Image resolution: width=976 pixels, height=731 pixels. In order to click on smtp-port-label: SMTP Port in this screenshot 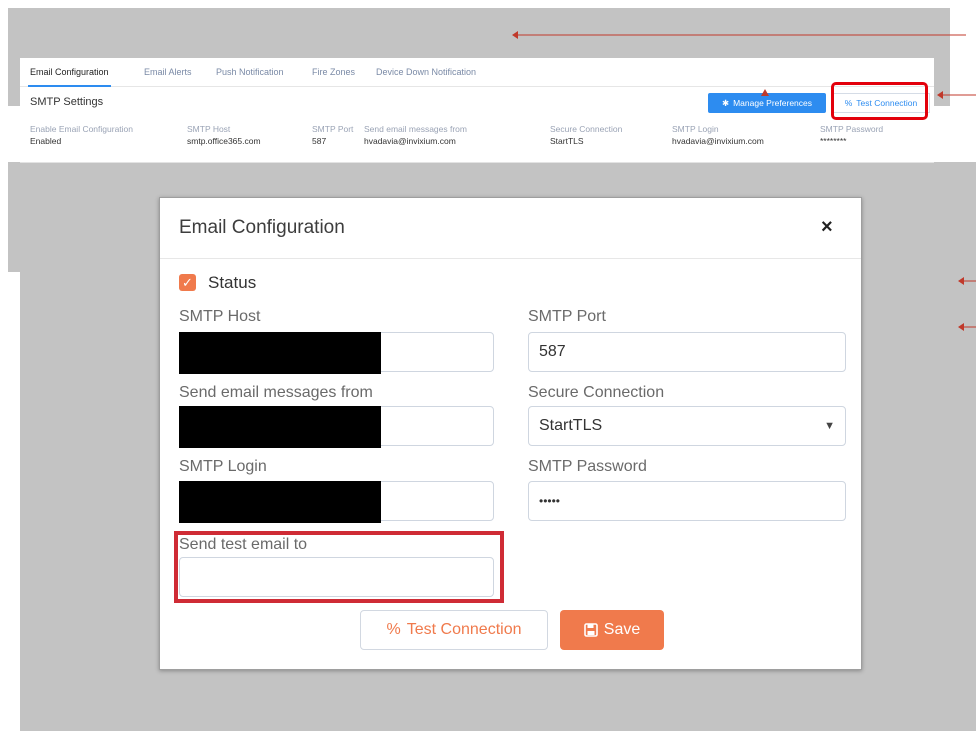, I will do `click(567, 316)`.